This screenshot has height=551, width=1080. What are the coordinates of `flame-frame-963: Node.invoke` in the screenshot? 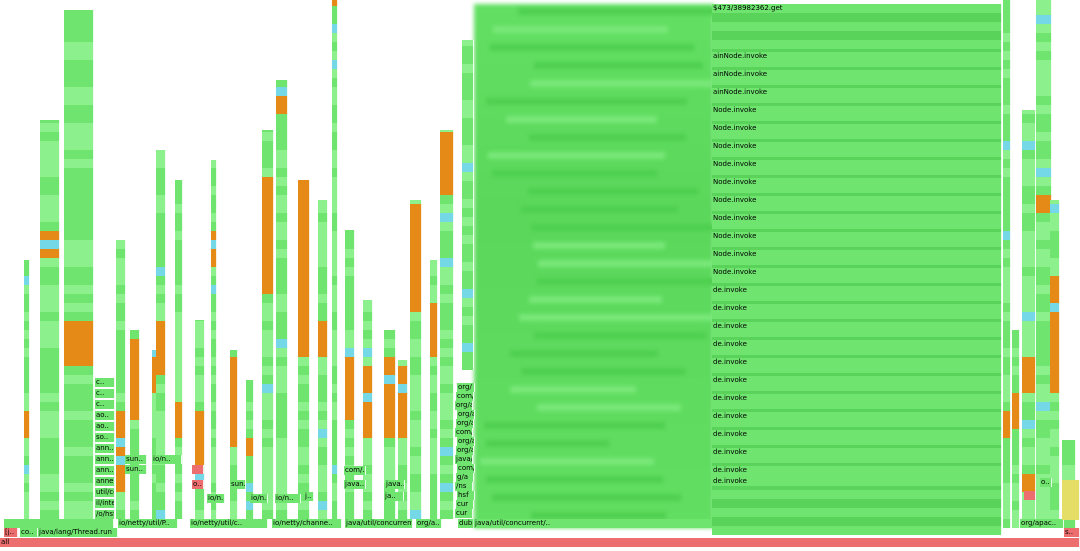 It's located at (857, 164).